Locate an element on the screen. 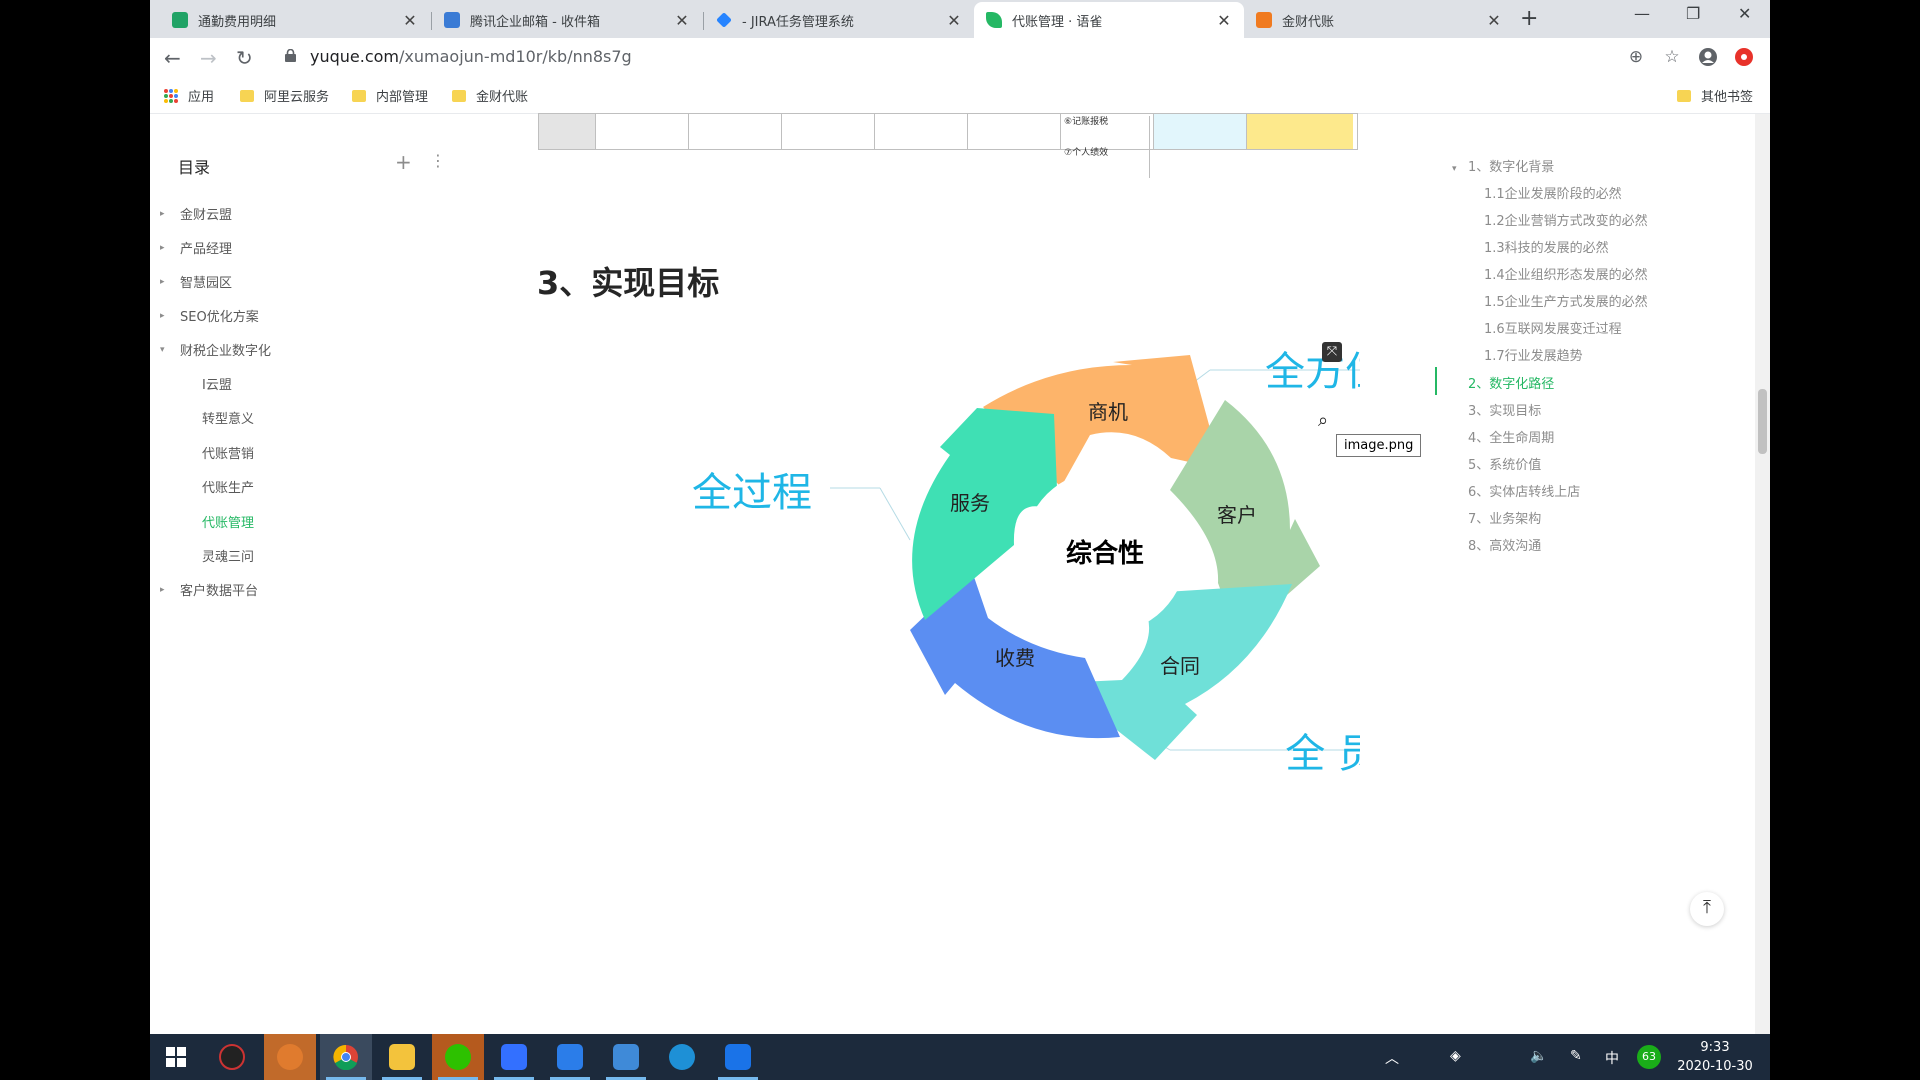 The height and width of the screenshot is (1080, 1920). toc-item: 3、实现目标 is located at coordinates (1504, 409).